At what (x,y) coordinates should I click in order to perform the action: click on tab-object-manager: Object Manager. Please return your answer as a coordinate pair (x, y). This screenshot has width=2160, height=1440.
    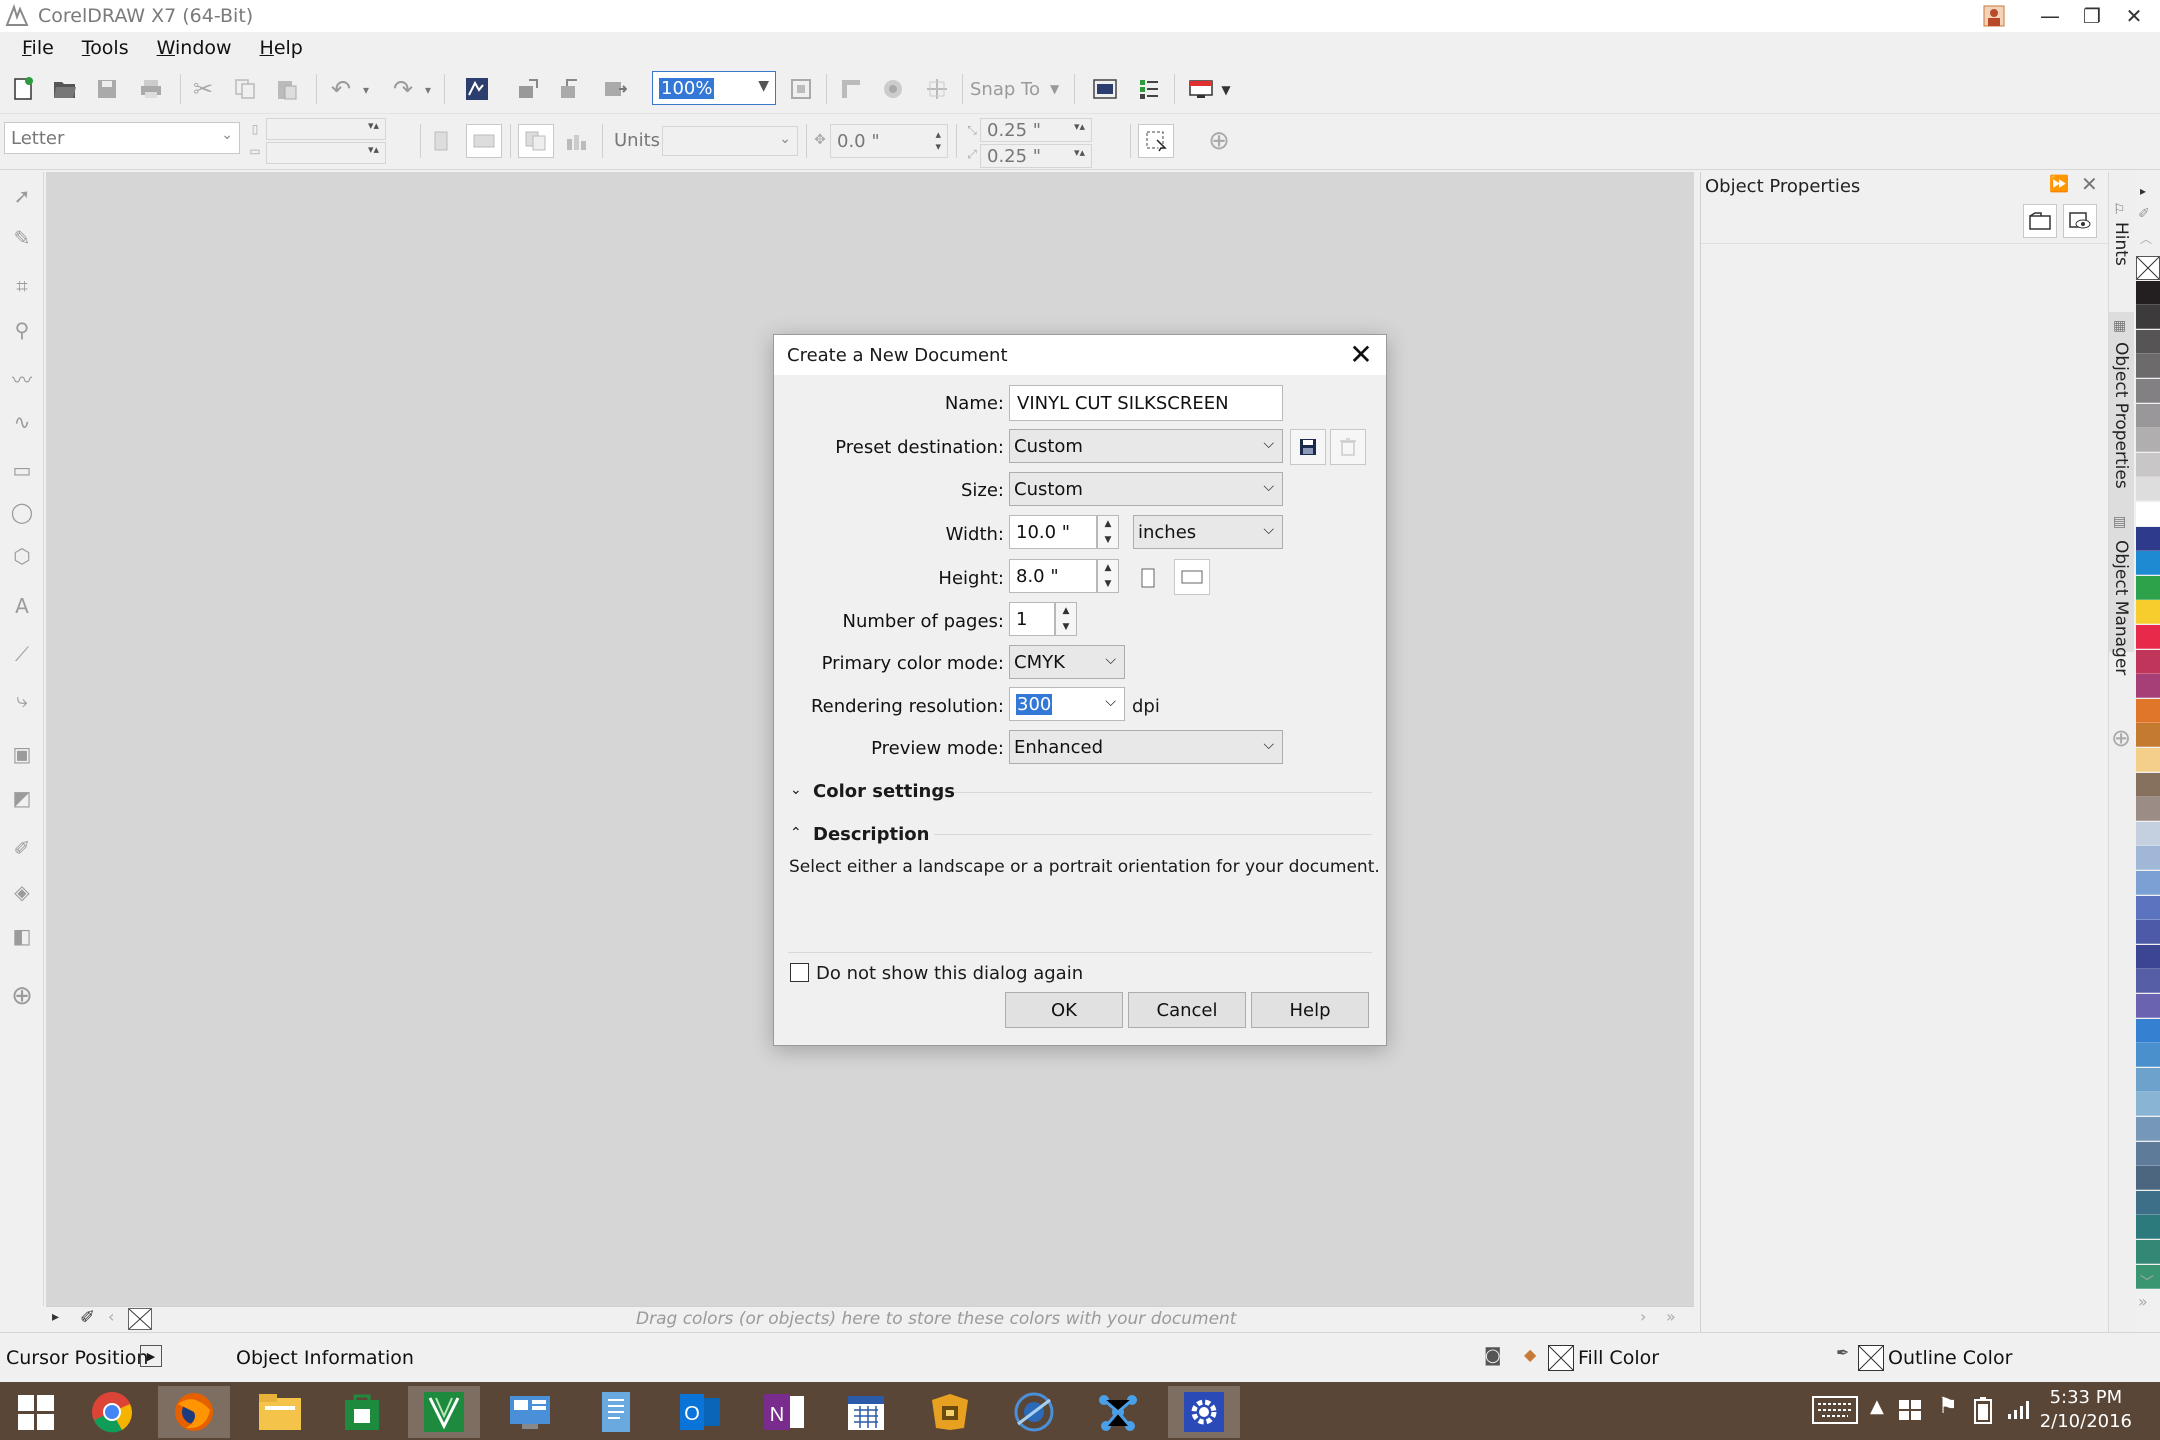
    Looking at the image, I should click on (2121, 607).